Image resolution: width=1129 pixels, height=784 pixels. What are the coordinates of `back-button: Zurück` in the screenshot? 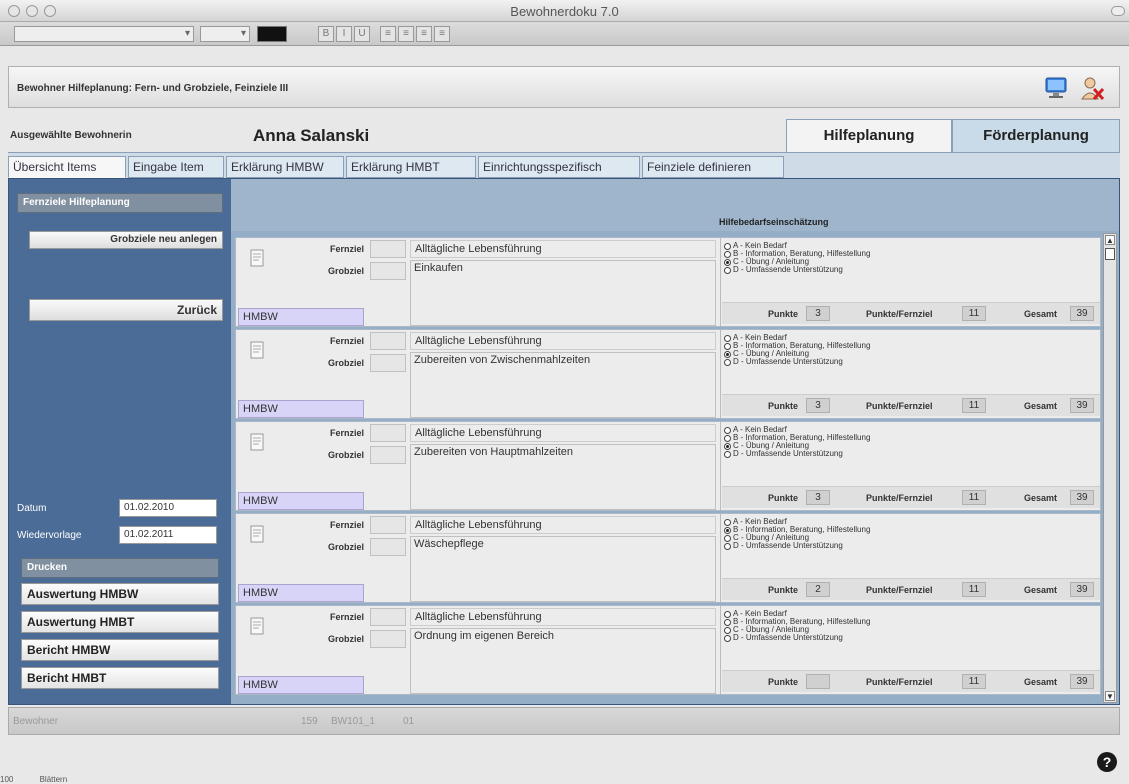 It's located at (126, 310).